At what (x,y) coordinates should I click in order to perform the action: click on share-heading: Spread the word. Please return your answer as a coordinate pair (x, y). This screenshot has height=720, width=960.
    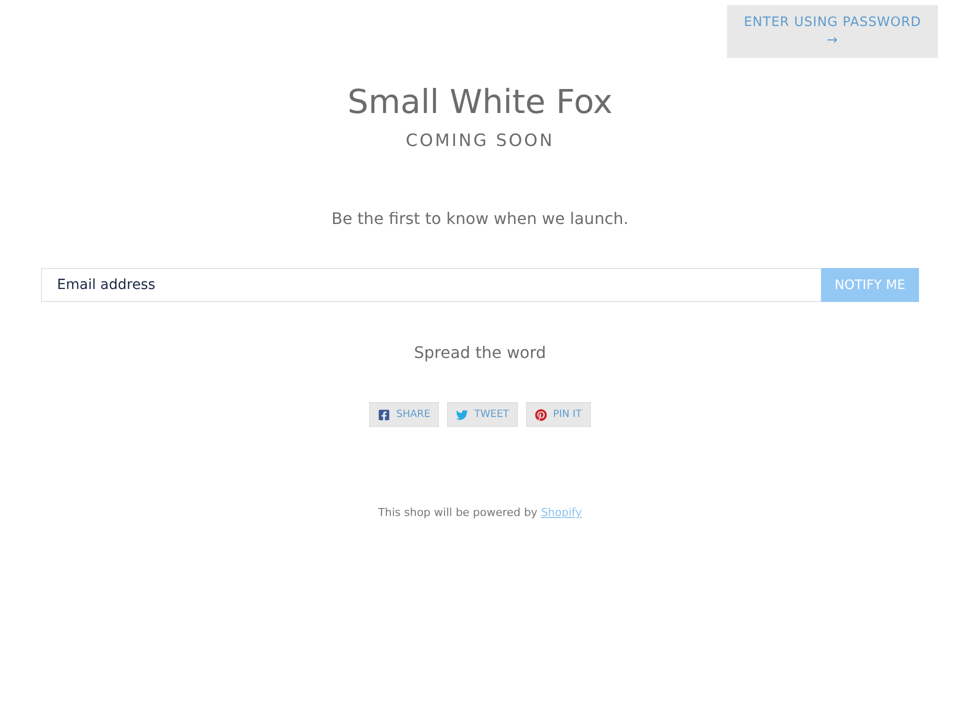
    Looking at the image, I should click on (480, 352).